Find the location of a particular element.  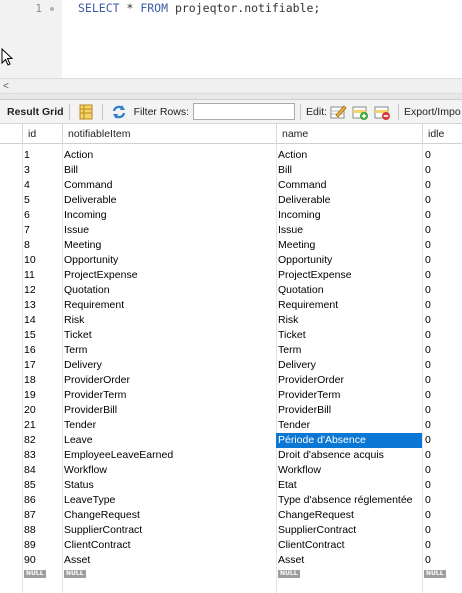

cell-id: 89 is located at coordinates (42, 545).